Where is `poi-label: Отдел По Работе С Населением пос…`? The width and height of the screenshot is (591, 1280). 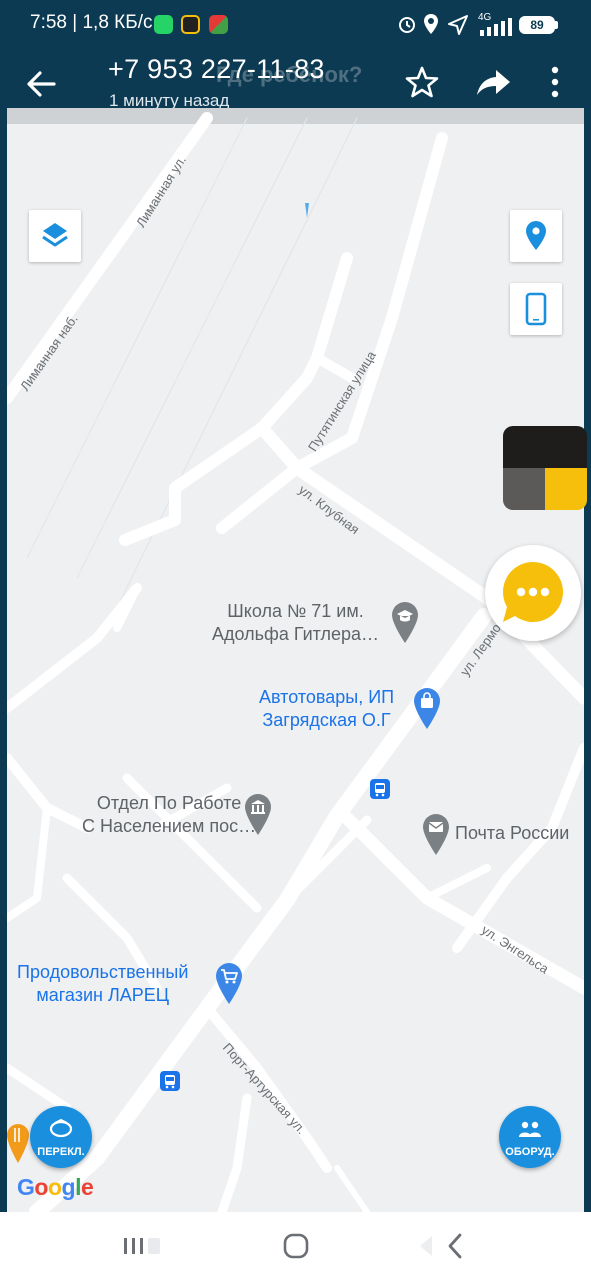
poi-label: Отдел По Работе С Населением пос… is located at coordinates (169, 815).